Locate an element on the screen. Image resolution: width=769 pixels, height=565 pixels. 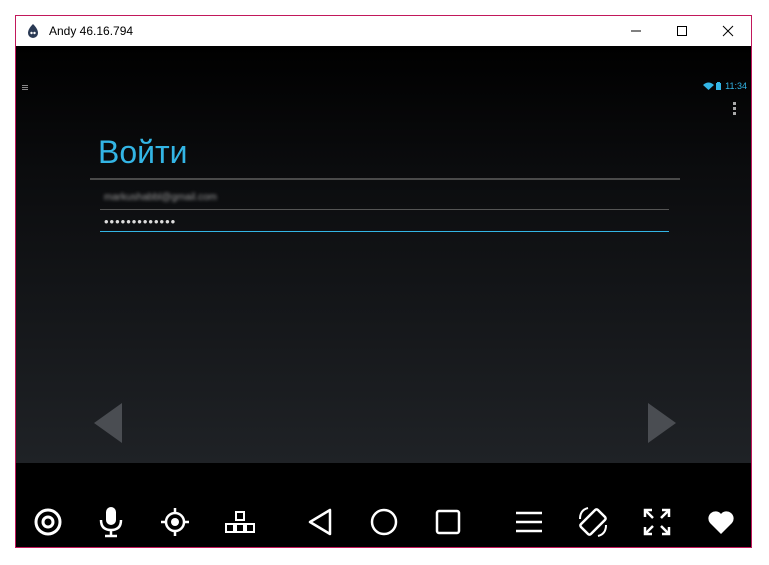
andy-app-icon is located at coordinates (33, 31).